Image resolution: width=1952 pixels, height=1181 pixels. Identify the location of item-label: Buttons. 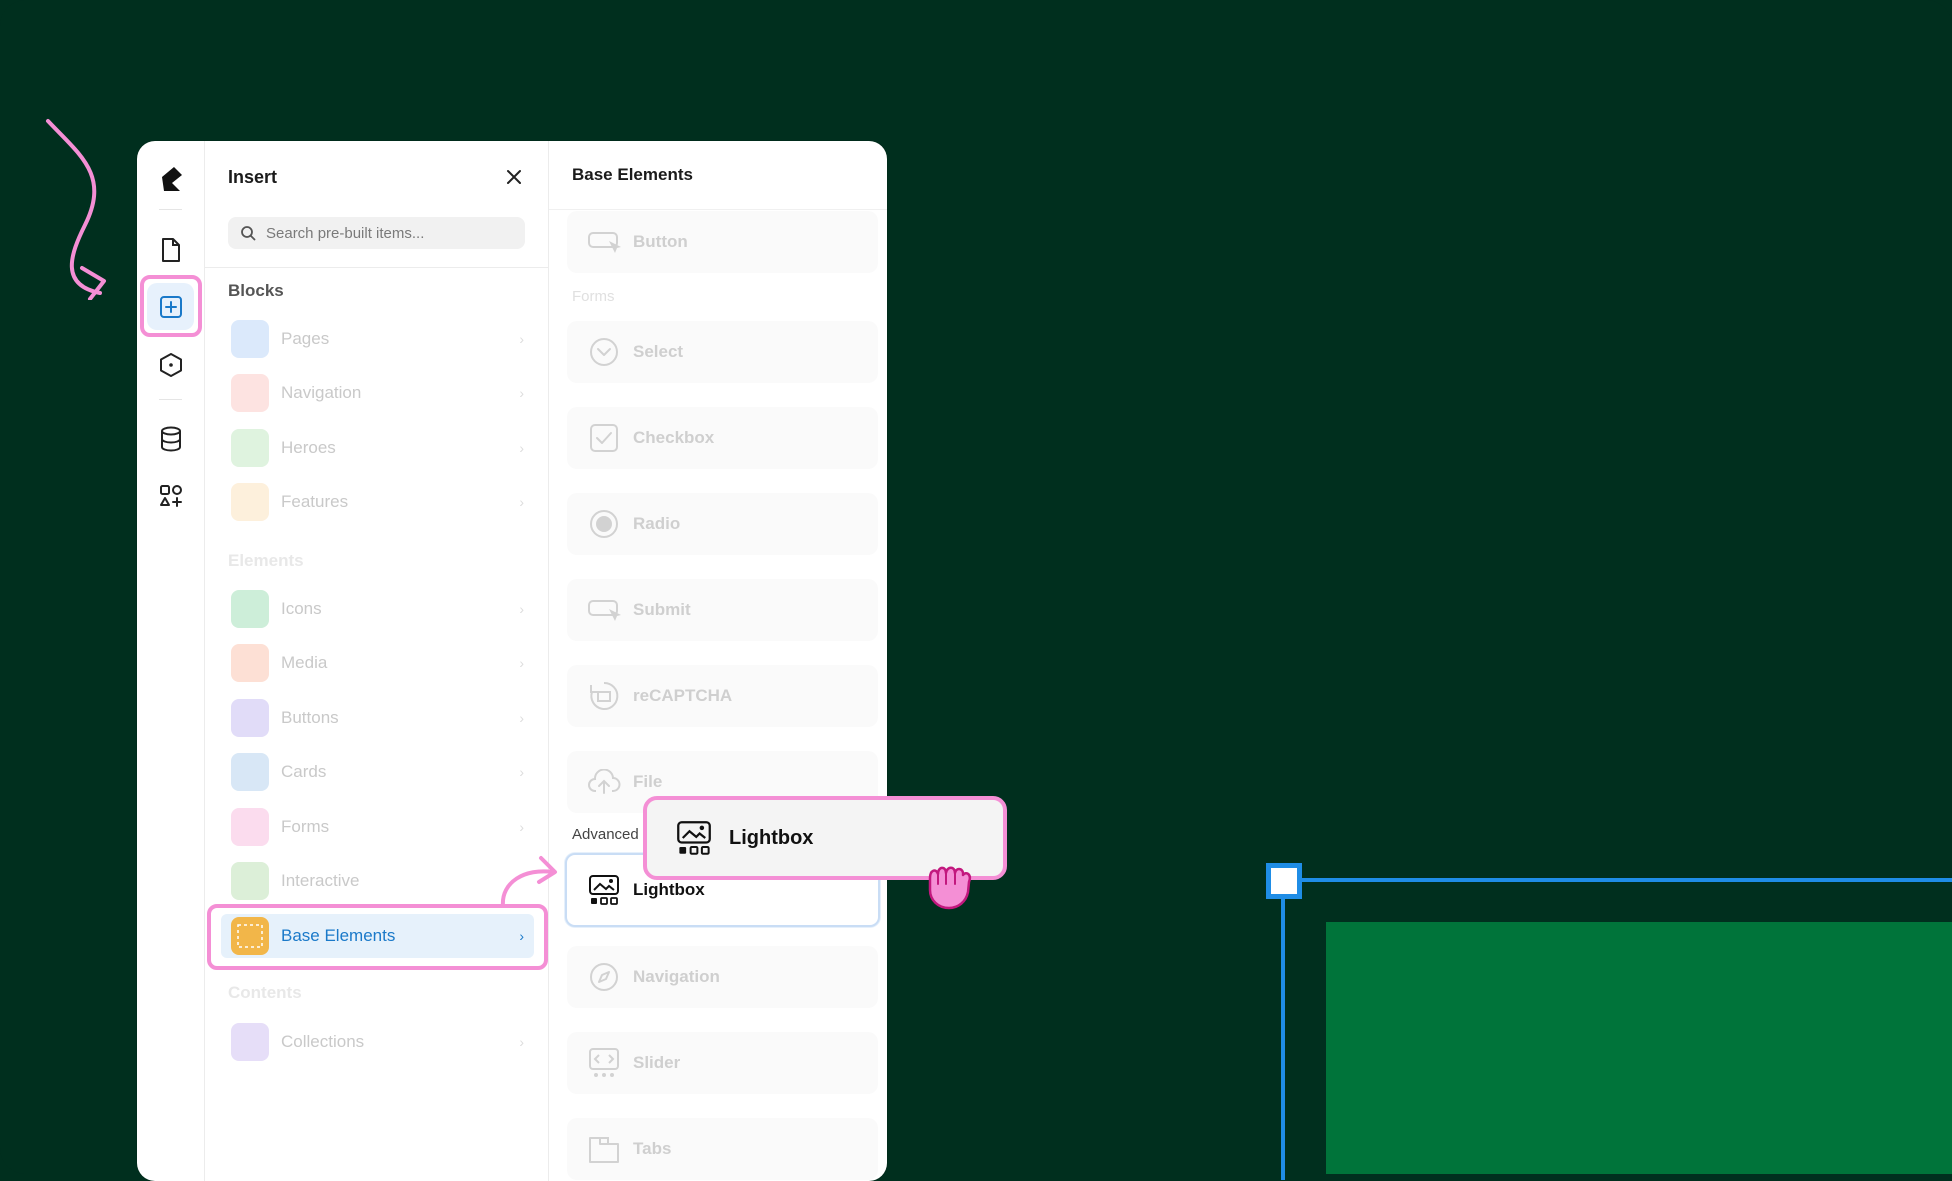
(310, 717).